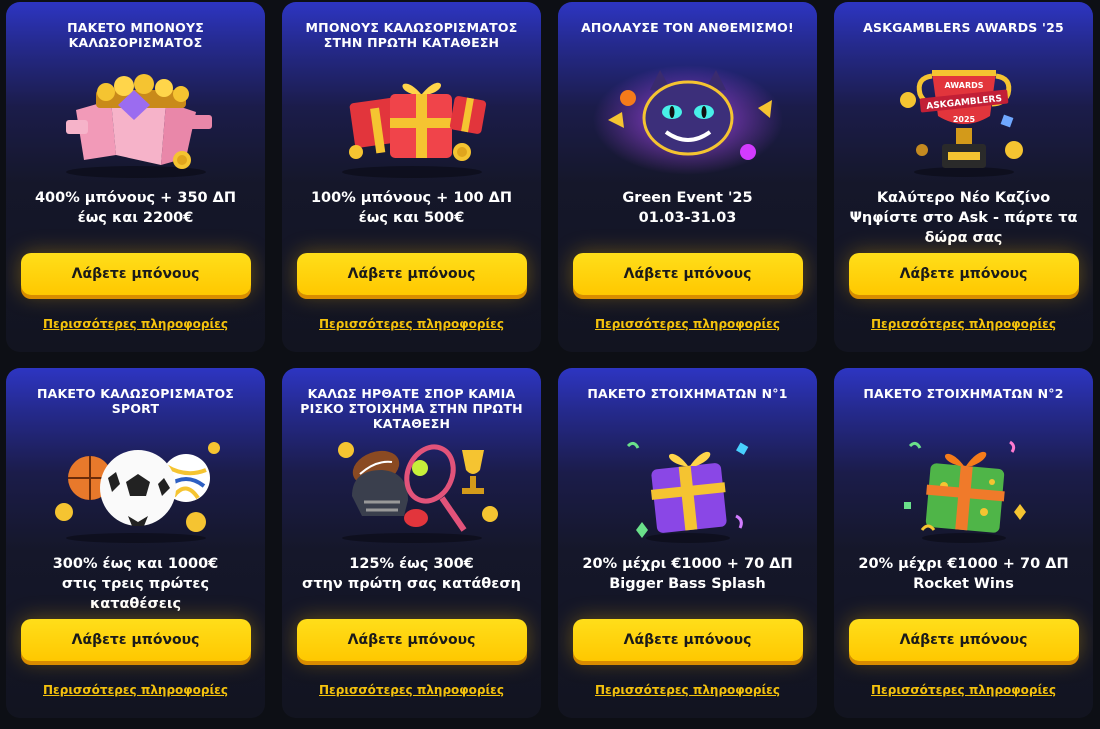 Image resolution: width=1100 pixels, height=729 pixels. What do you see at coordinates (688, 120) in the screenshot?
I see `cheshire-cat-icon` at bounding box center [688, 120].